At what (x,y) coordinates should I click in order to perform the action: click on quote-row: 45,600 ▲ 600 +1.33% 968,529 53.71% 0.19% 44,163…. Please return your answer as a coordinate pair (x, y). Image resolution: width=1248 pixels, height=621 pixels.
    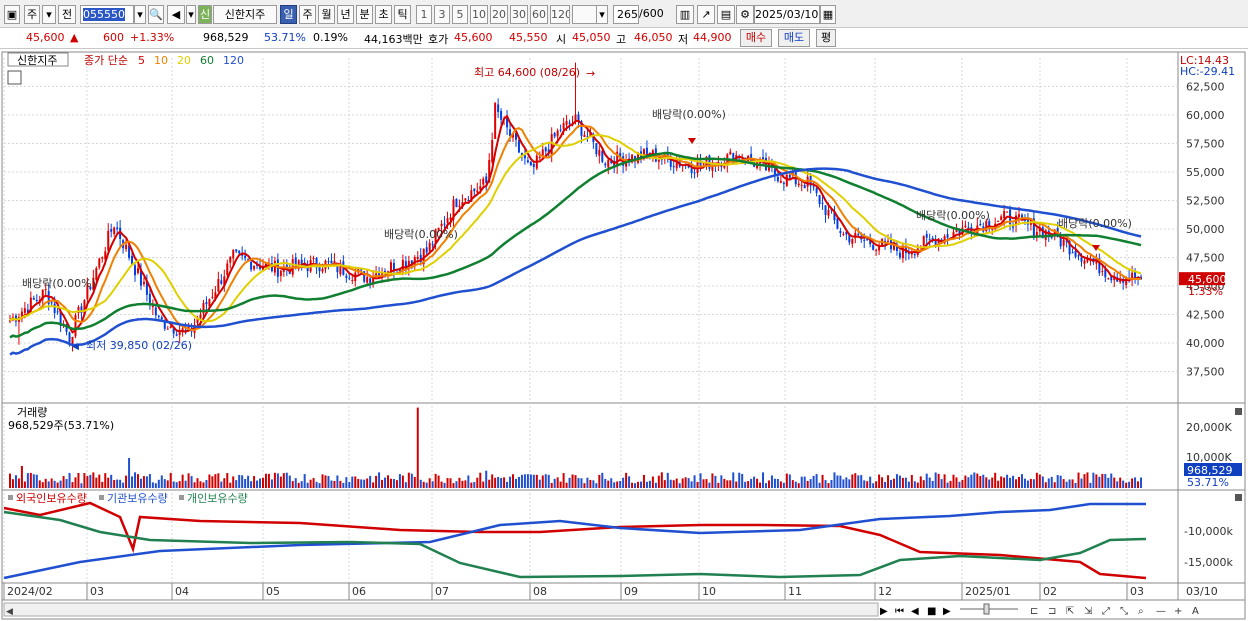
    Looking at the image, I should click on (624, 38).